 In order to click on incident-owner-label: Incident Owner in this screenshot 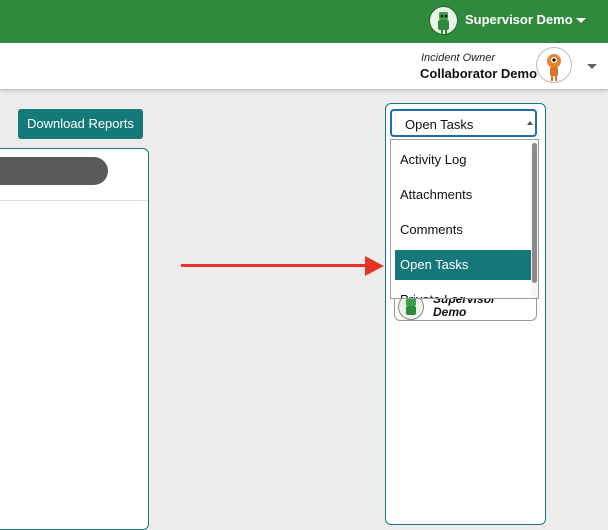, I will do `click(458, 58)`.